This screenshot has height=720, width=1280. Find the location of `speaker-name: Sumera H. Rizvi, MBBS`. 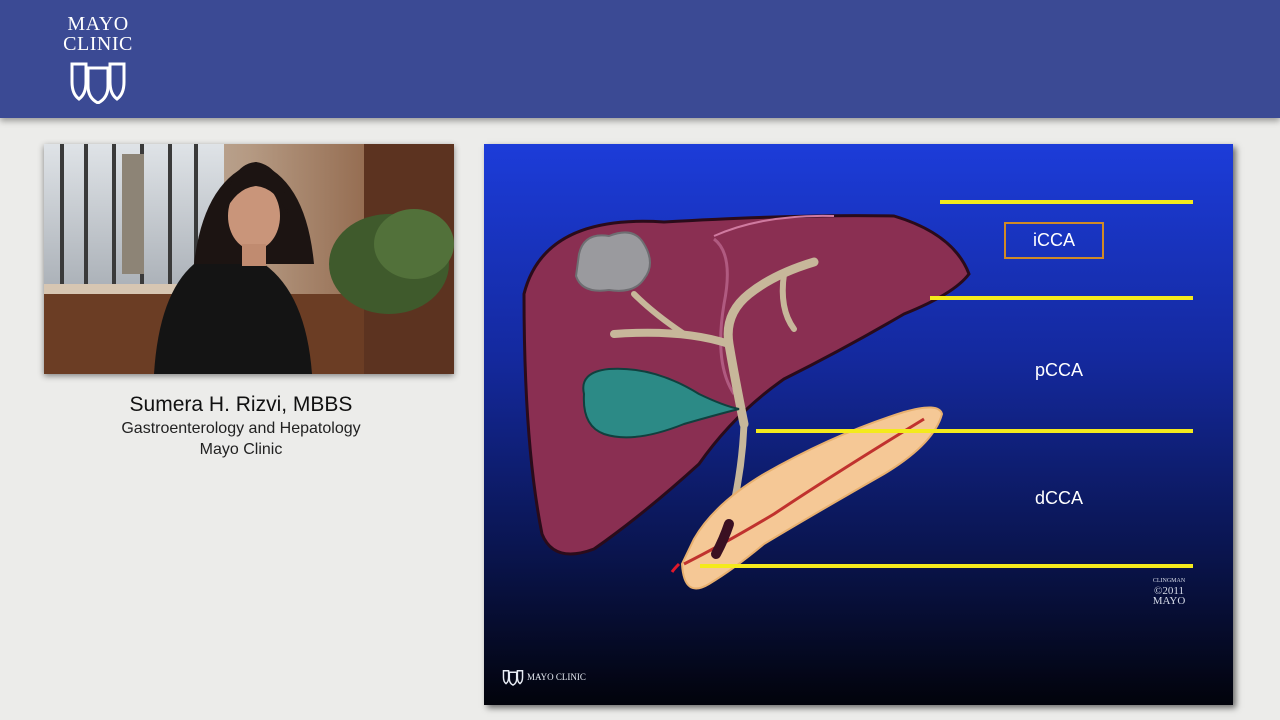

speaker-name: Sumera H. Rizvi, MBBS is located at coordinates (241, 404).